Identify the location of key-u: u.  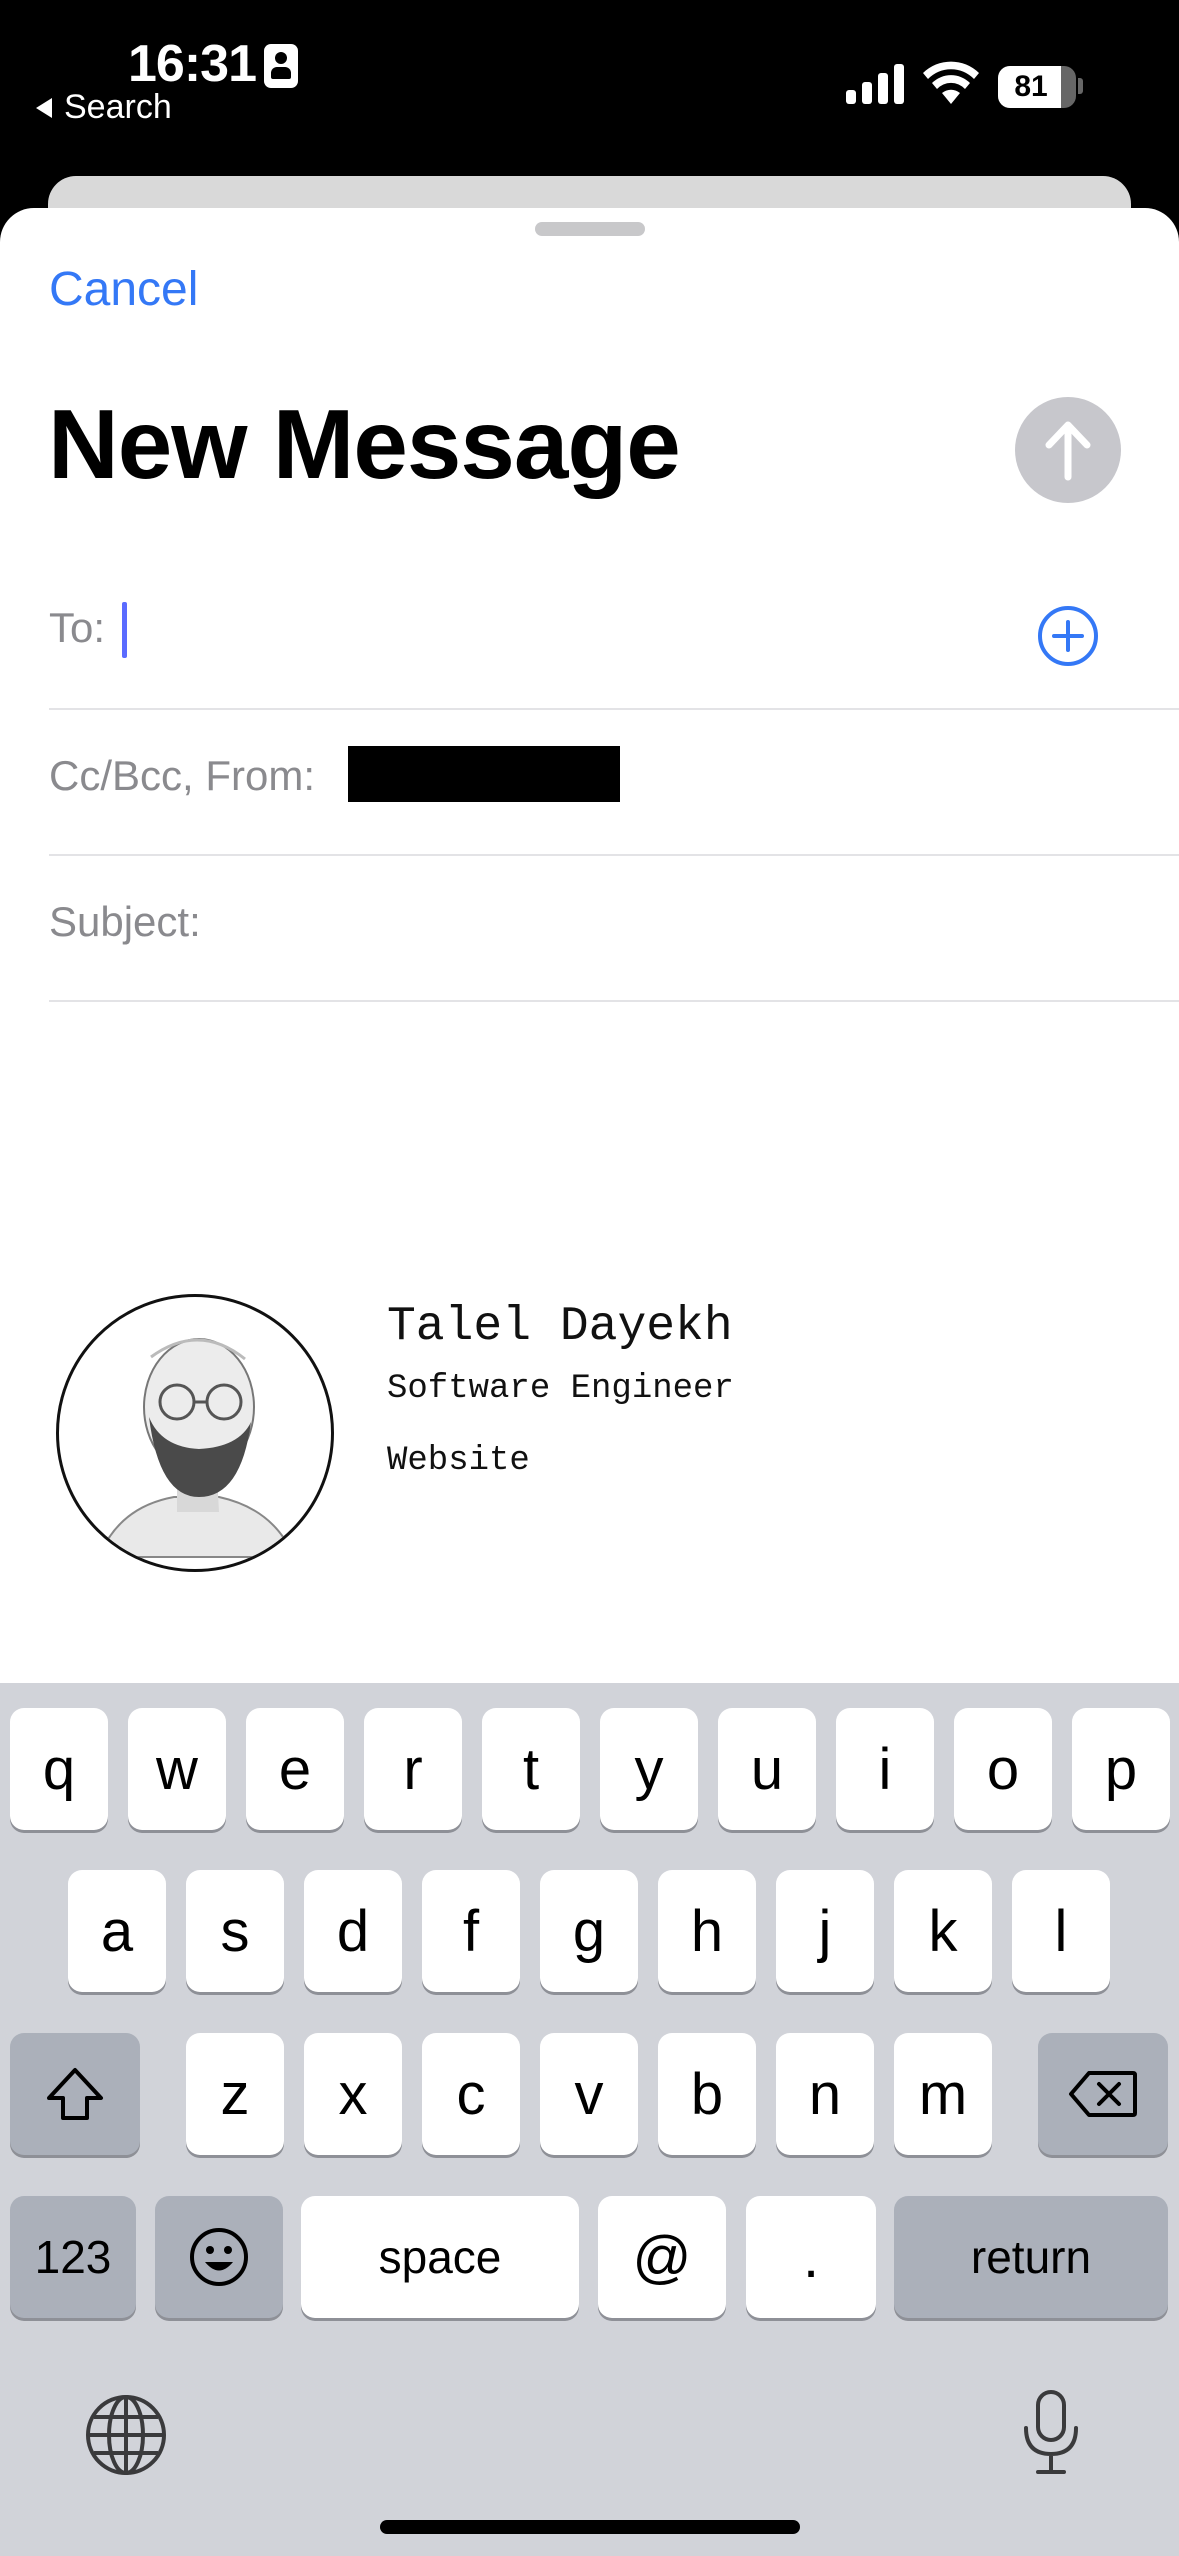
(767, 1769).